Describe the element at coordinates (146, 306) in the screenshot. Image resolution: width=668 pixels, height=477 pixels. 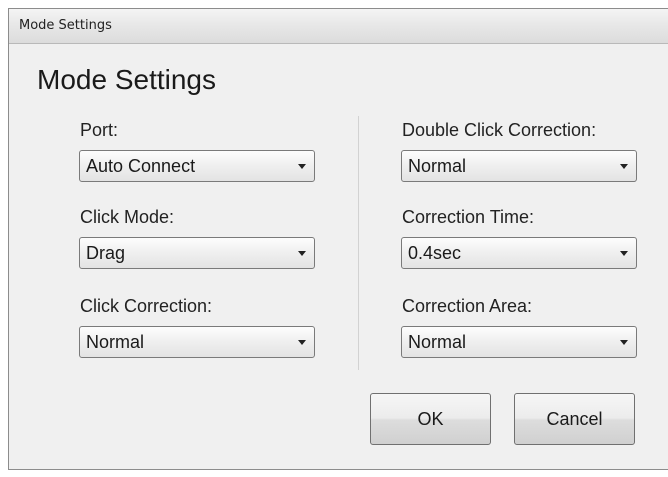
I see `click-correction-label: Click Correction:` at that location.